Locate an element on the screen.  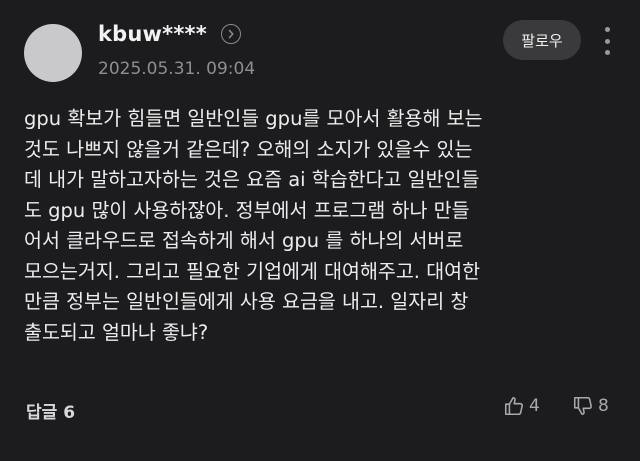
comment-line: 것도 나쁘지 않을거 같은데? 오해의 소지가 있을수 있는 is located at coordinates (248, 149).